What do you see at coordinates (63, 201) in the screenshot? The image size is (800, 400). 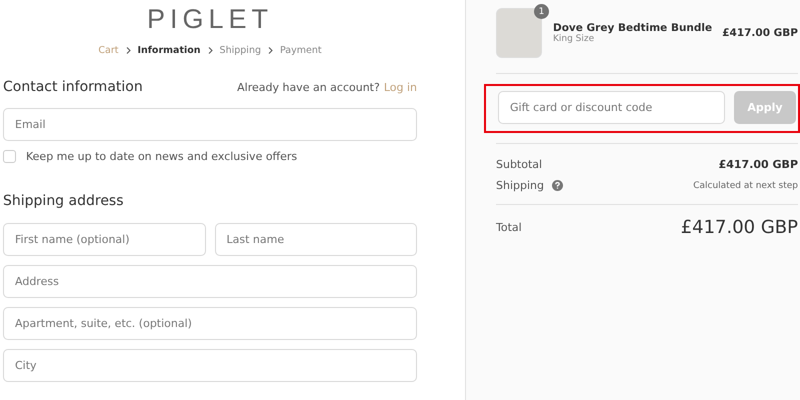 I see `section-heading: Shipping address` at bounding box center [63, 201].